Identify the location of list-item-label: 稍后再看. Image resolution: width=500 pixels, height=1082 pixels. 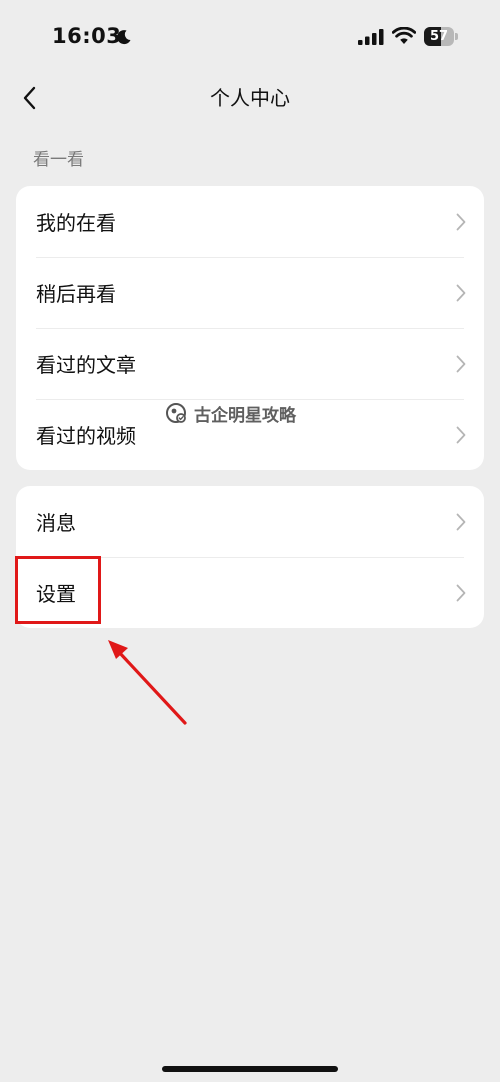
(76, 294).